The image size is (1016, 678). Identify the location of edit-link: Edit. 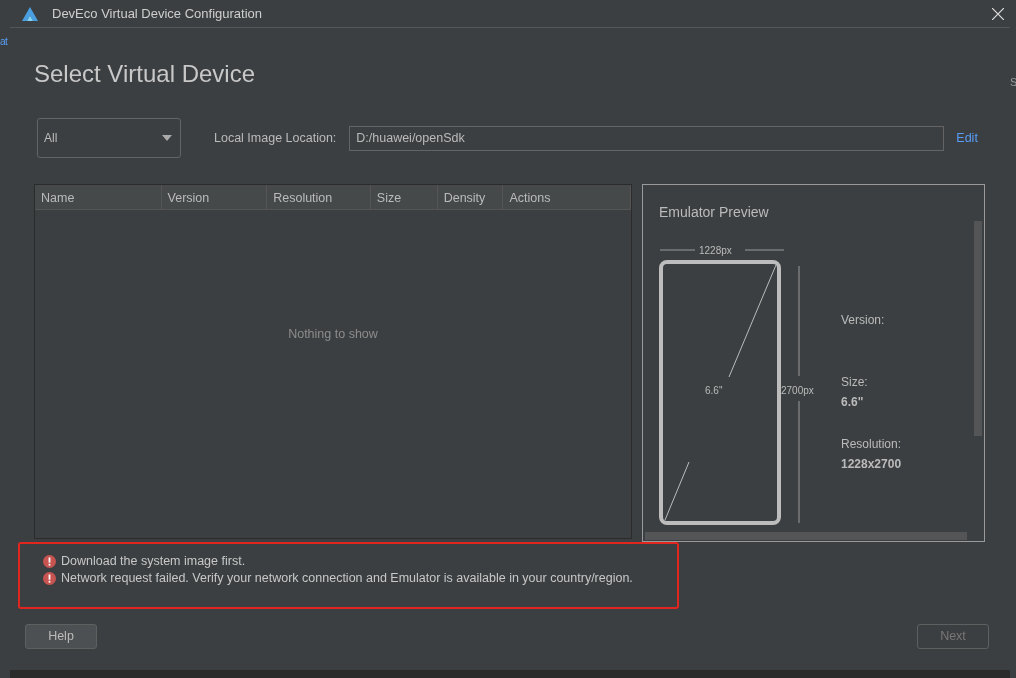
(967, 138).